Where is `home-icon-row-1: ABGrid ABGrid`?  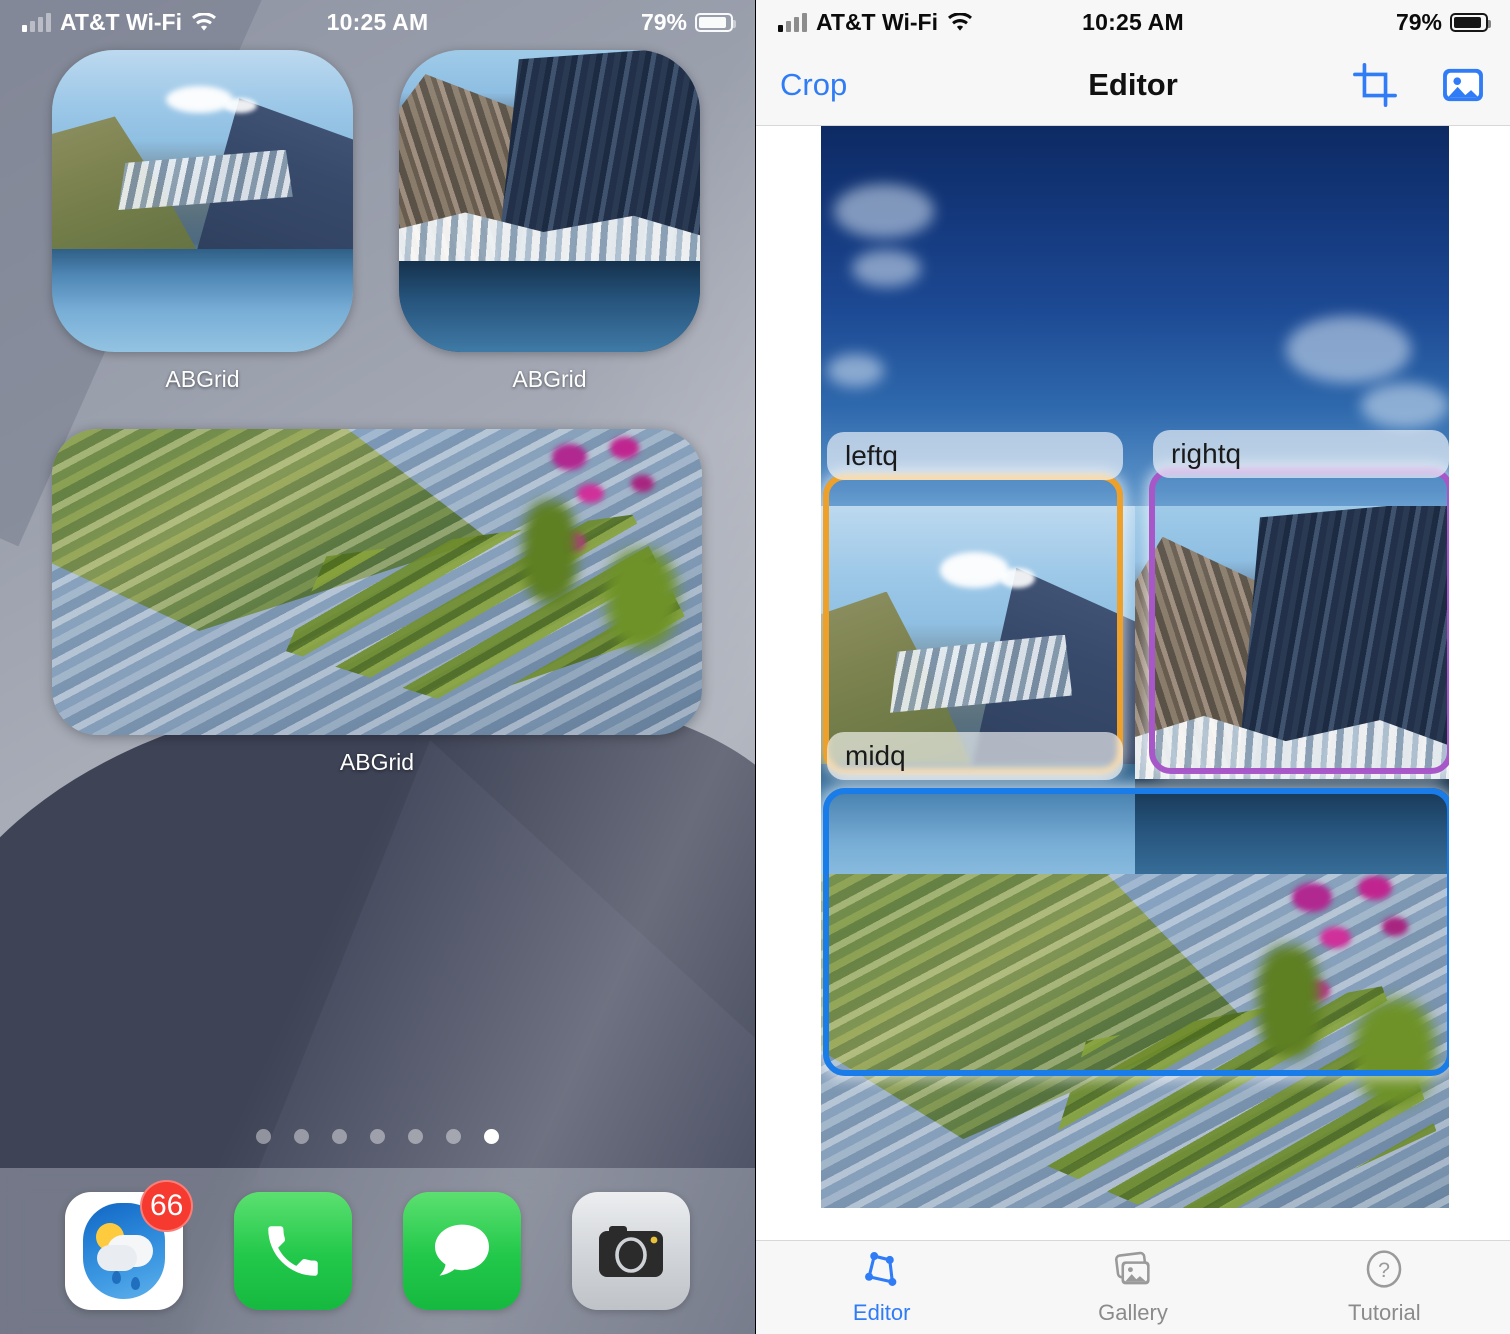
home-icon-row-1: ABGrid ABGrid is located at coordinates (377, 221).